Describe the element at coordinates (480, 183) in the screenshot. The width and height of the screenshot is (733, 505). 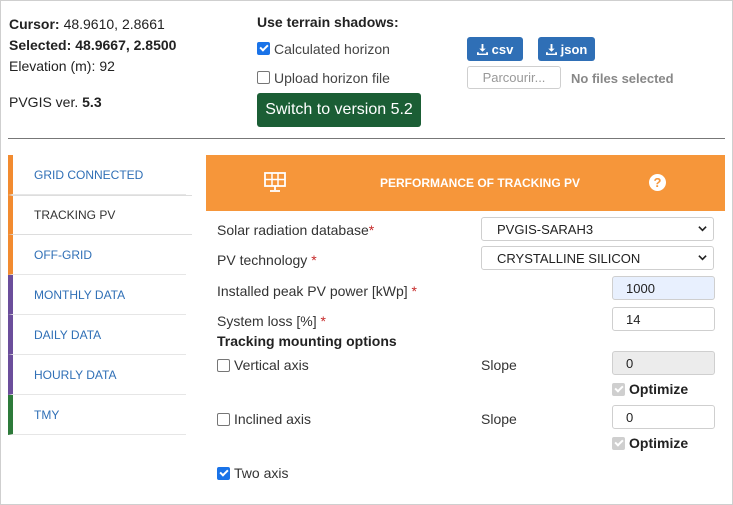
I see `panel-title: PERFORMANCE OF TRACKING PV` at that location.